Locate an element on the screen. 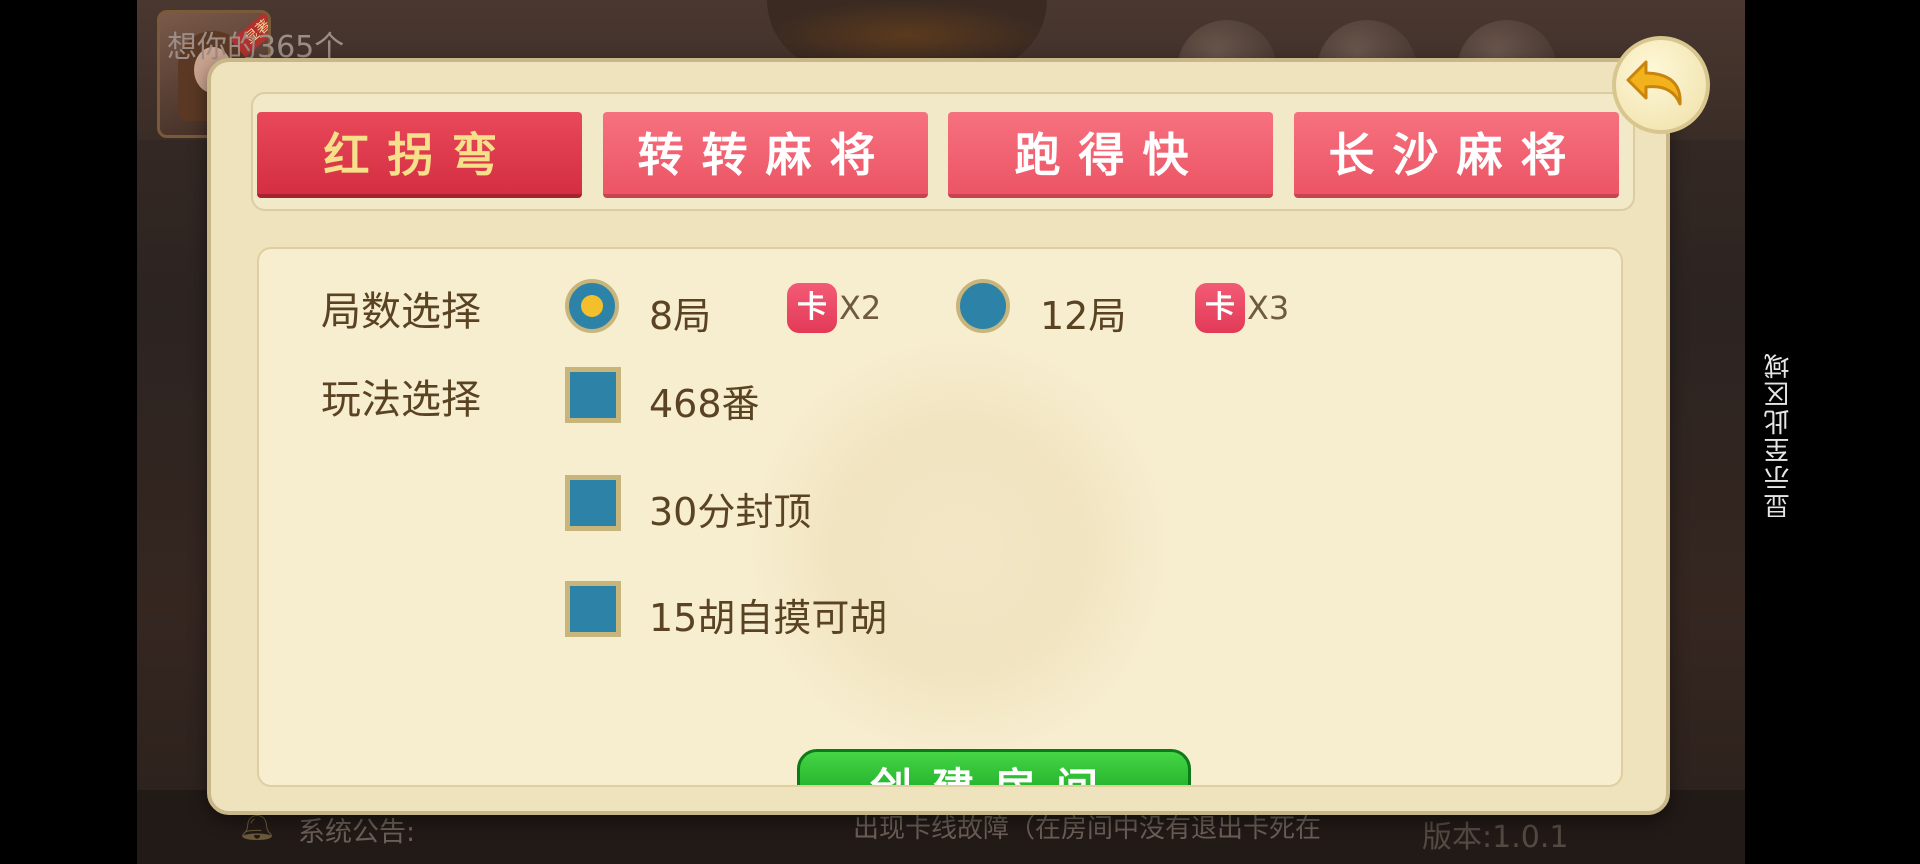 The height and width of the screenshot is (864, 1920). undo-arrow-icon is located at coordinates (1654, 83).